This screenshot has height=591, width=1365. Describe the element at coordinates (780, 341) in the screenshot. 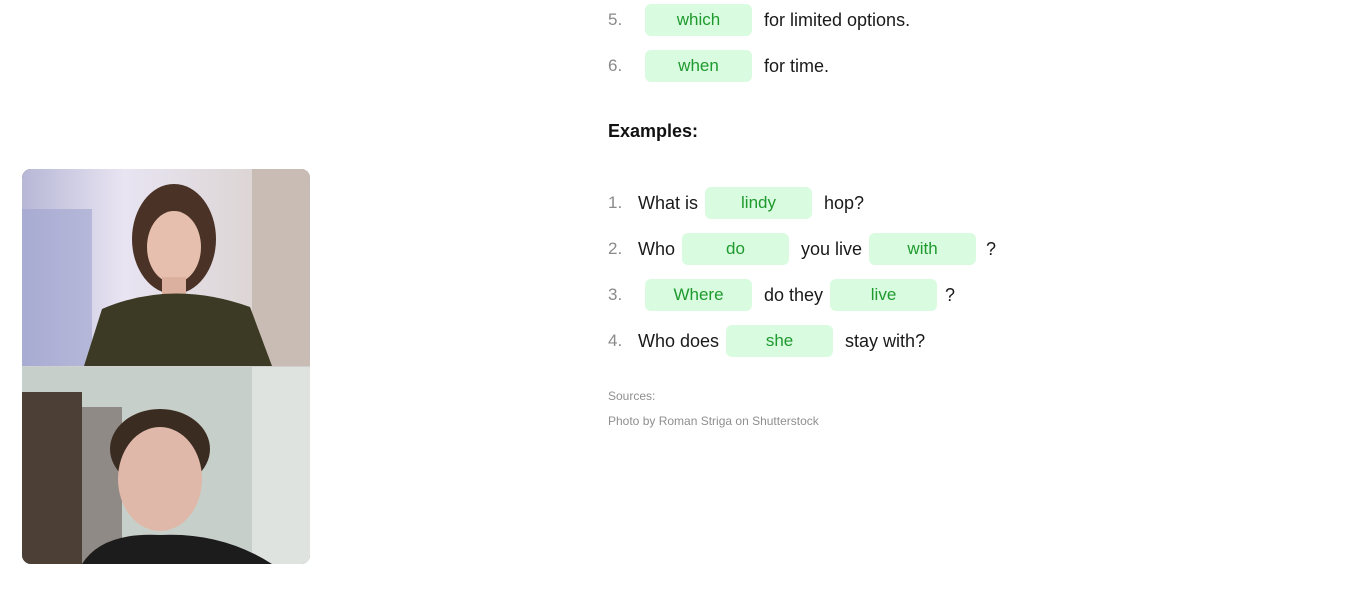

I see `answer-chip: she` at that location.